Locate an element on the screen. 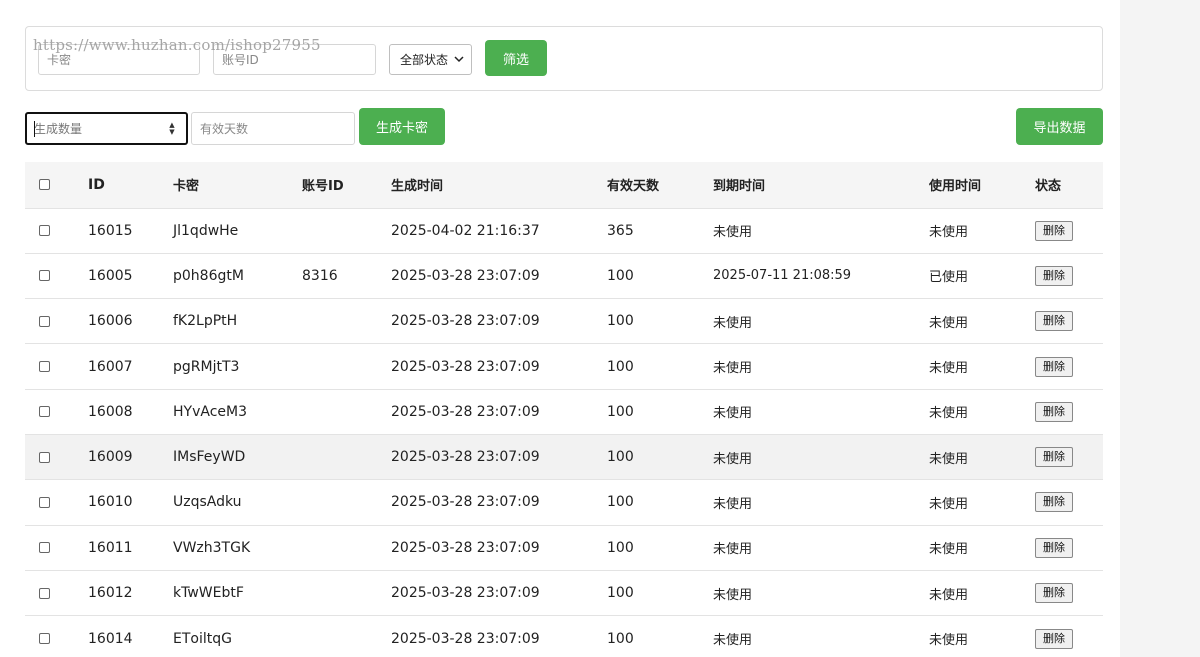 Image resolution: width=1200 pixels, height=657 pixels. cell-card: kTwWEbtF is located at coordinates (208, 593).